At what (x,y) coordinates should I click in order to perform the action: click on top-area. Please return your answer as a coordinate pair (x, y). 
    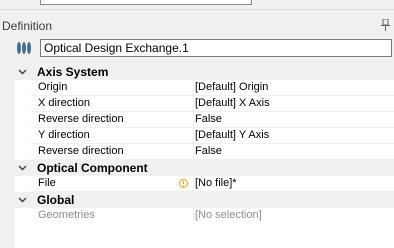
    Looking at the image, I should click on (197, 6).